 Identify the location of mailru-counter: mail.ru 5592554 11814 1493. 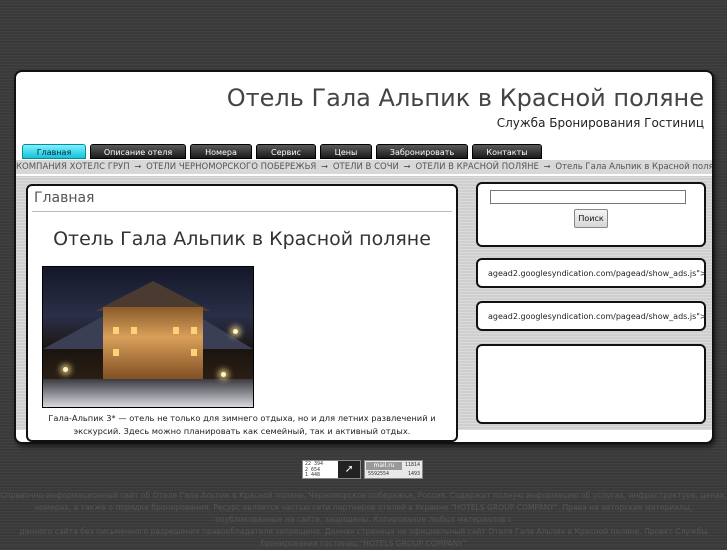
(393, 469).